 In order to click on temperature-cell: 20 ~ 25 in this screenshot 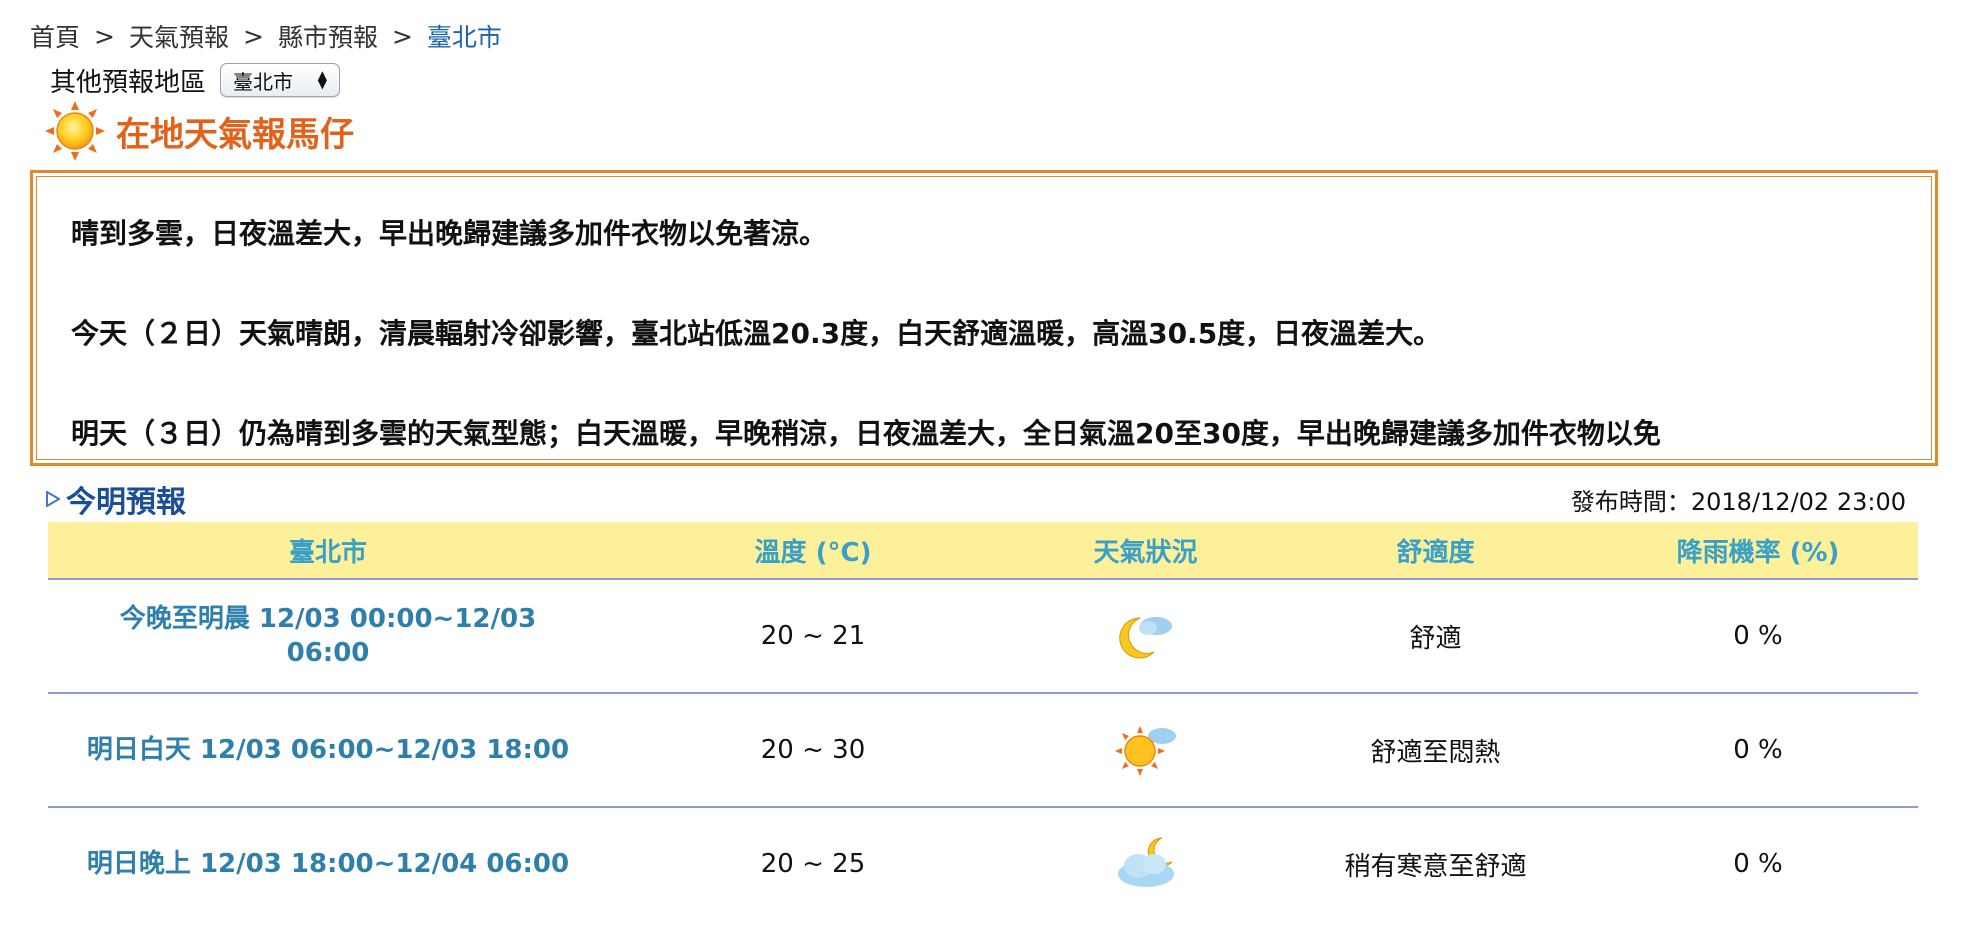, I will do `click(813, 864)`.